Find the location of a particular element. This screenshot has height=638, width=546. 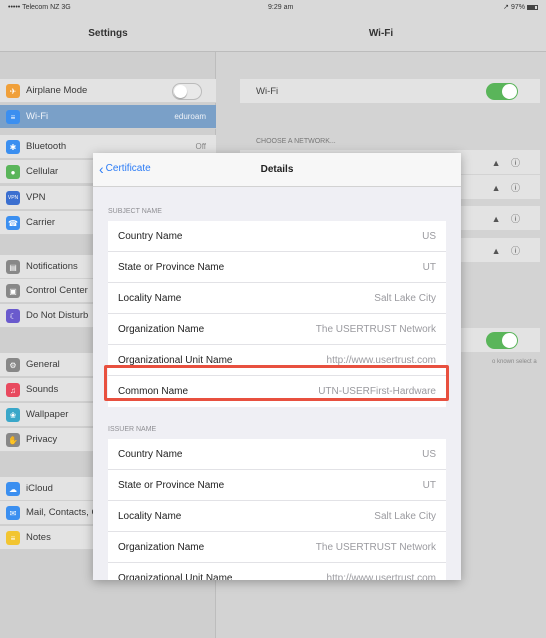

carrier-text: ••••• Telecom NZ 3G is located at coordinates (39, 7).